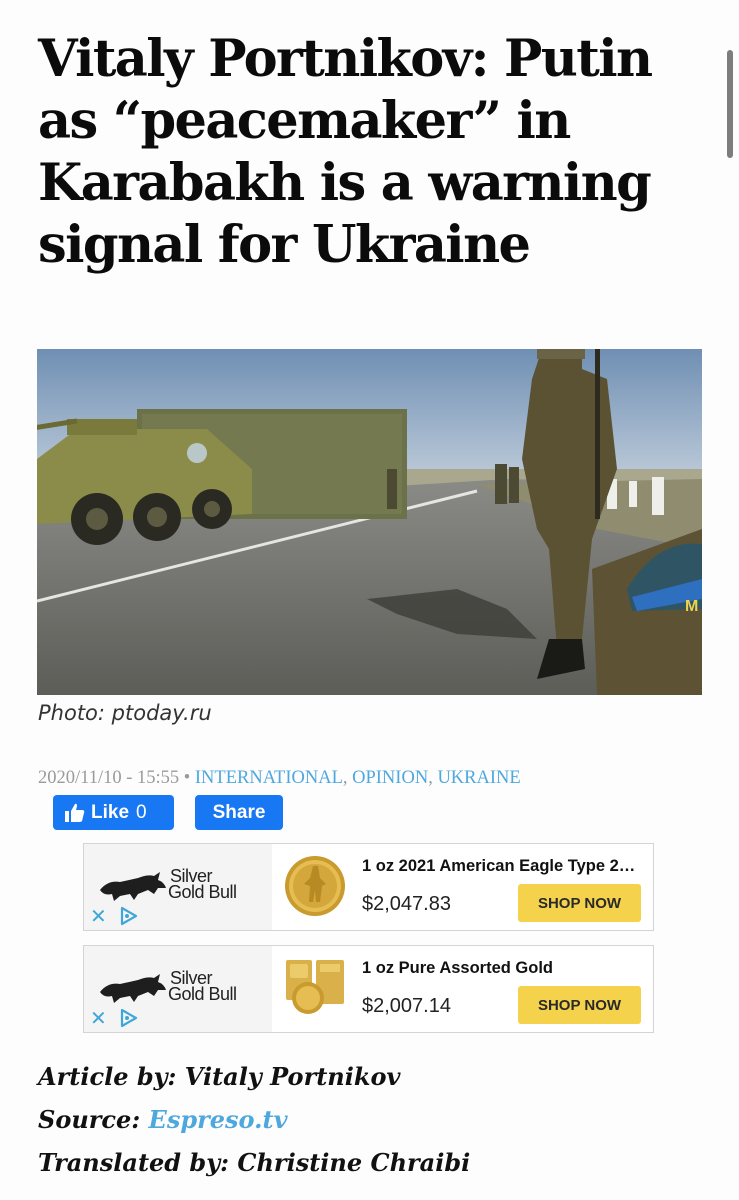 This screenshot has height=1200, width=739. What do you see at coordinates (141, 812) in the screenshot?
I see `like-count: 0` at bounding box center [141, 812].